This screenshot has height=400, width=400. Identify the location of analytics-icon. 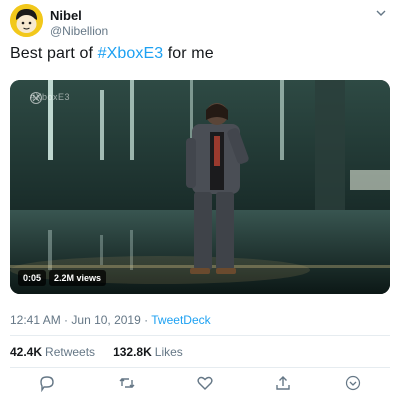
(354, 384).